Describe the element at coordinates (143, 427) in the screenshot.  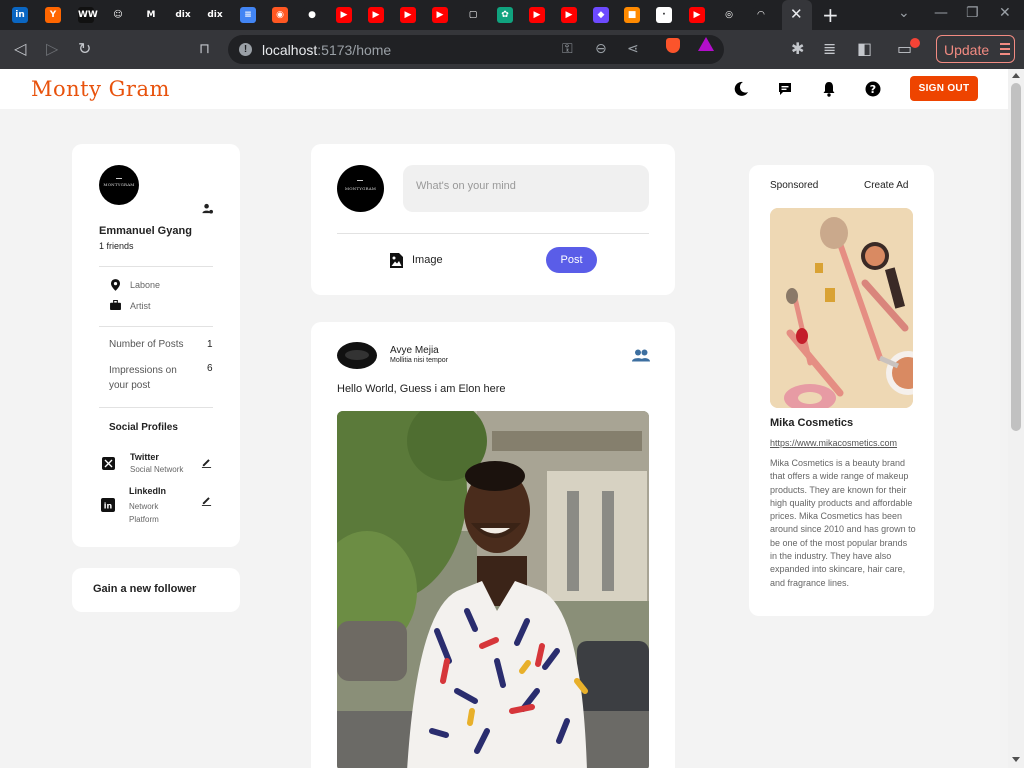
I see `social-profiles-title: Social Profiles` at that location.